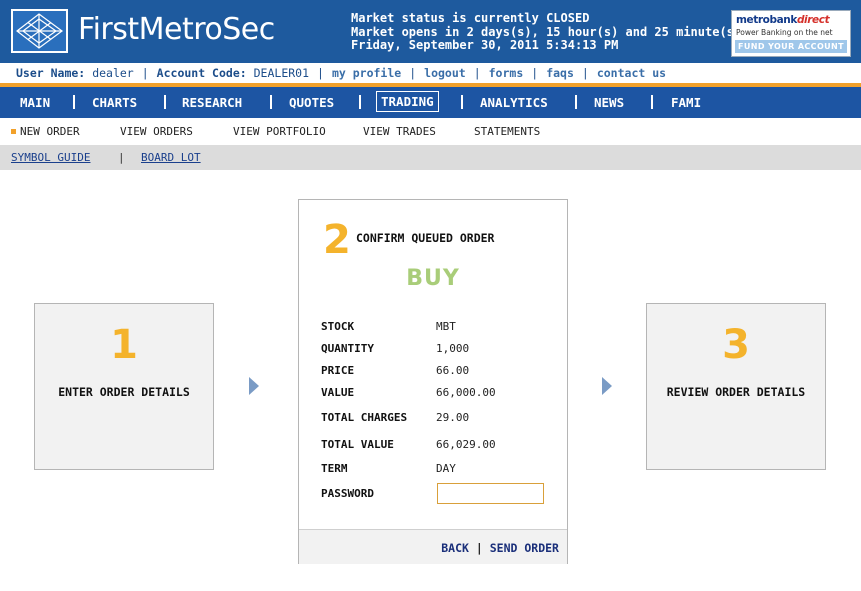 The width and height of the screenshot is (861, 591). What do you see at coordinates (311, 102) in the screenshot?
I see `nav-quotes: QUOTES` at bounding box center [311, 102].